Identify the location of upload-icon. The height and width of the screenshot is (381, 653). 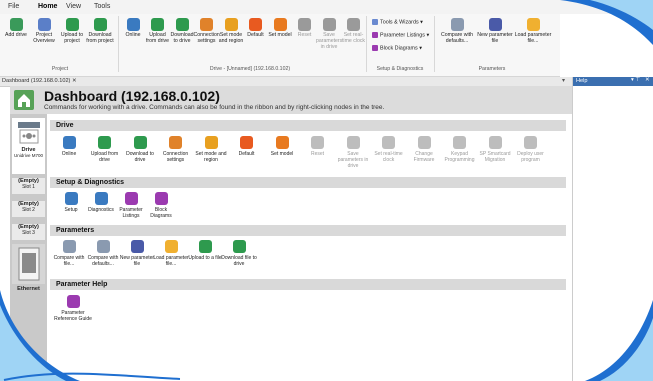
(157, 24).